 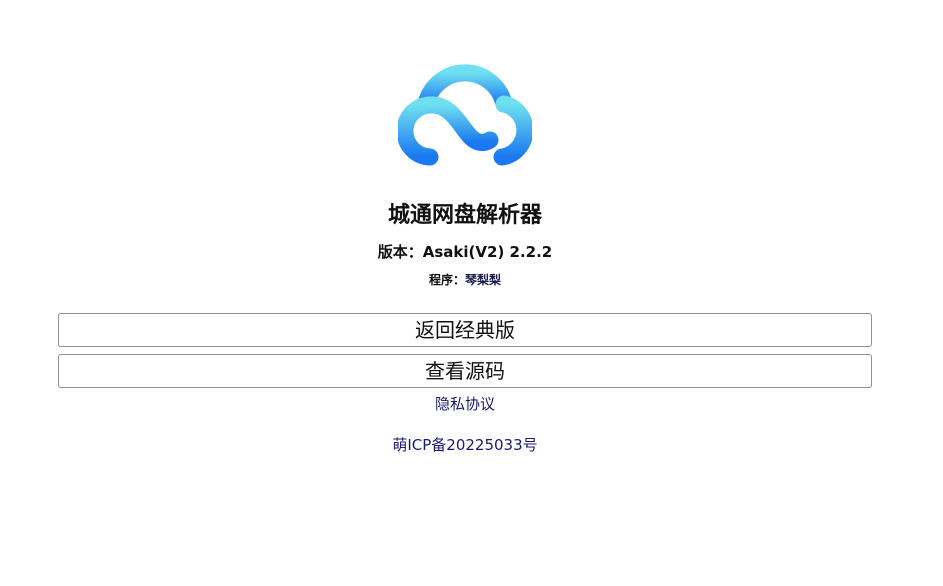 What do you see at coordinates (465, 445) in the screenshot?
I see `icp-registration-link: 萌ICP备20225033号` at bounding box center [465, 445].